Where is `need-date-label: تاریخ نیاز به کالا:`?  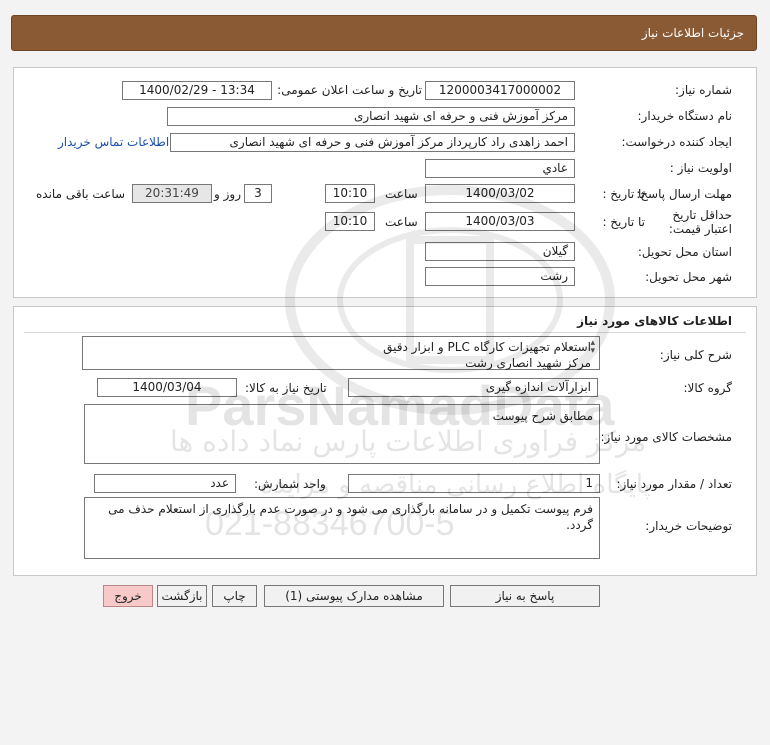 need-date-label: تاریخ نیاز به کالا: is located at coordinates (286, 388).